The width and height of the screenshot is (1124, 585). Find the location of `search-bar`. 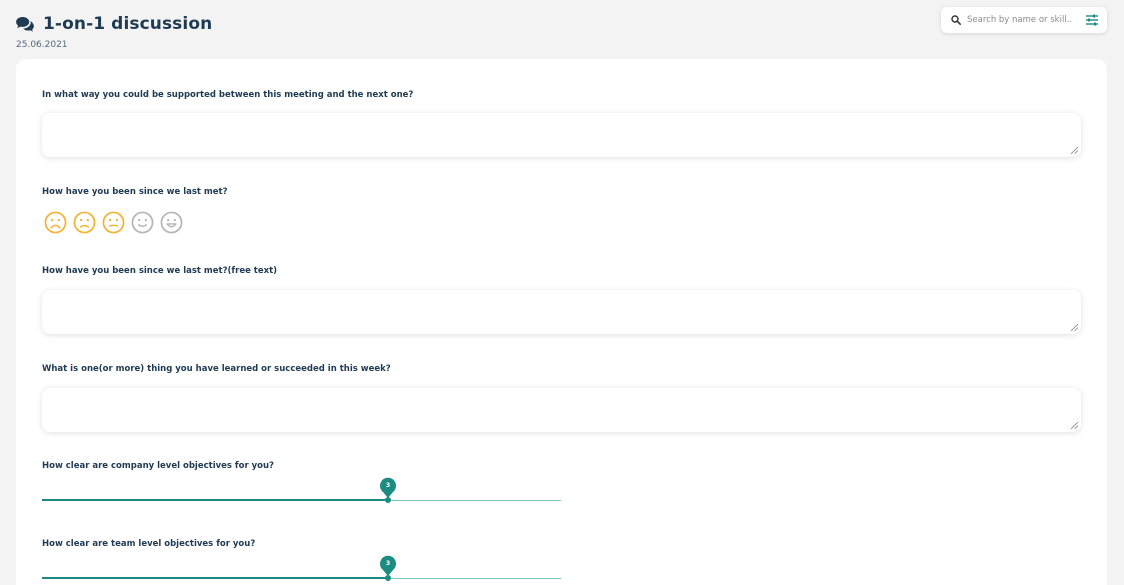

search-bar is located at coordinates (1024, 20).